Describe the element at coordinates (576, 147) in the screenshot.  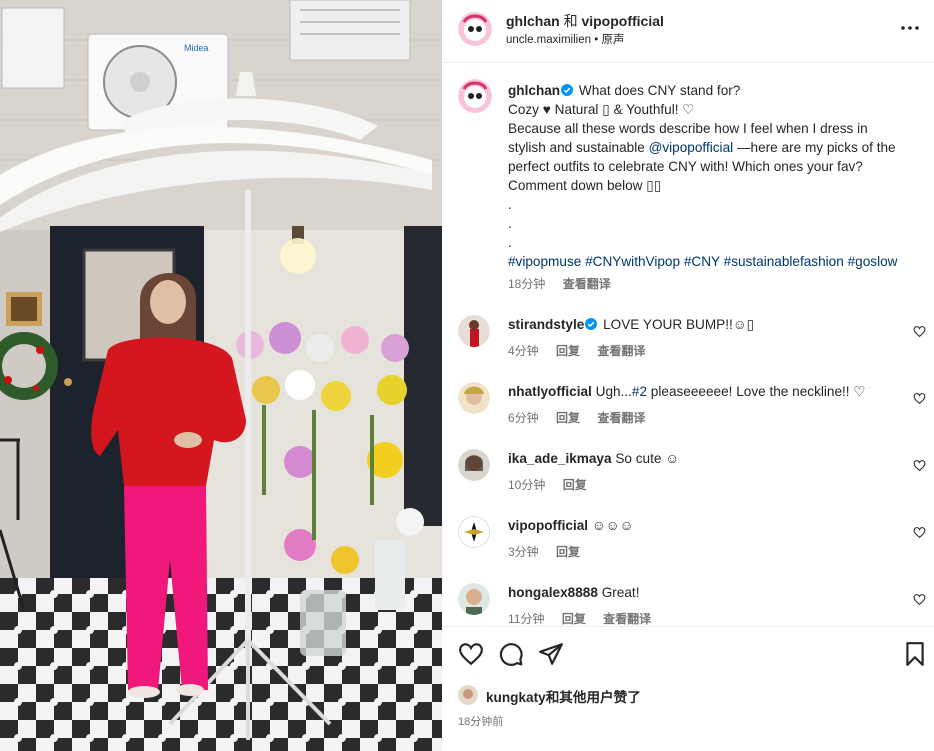
I see `caption-line-4-start: stylish and sustainable` at that location.